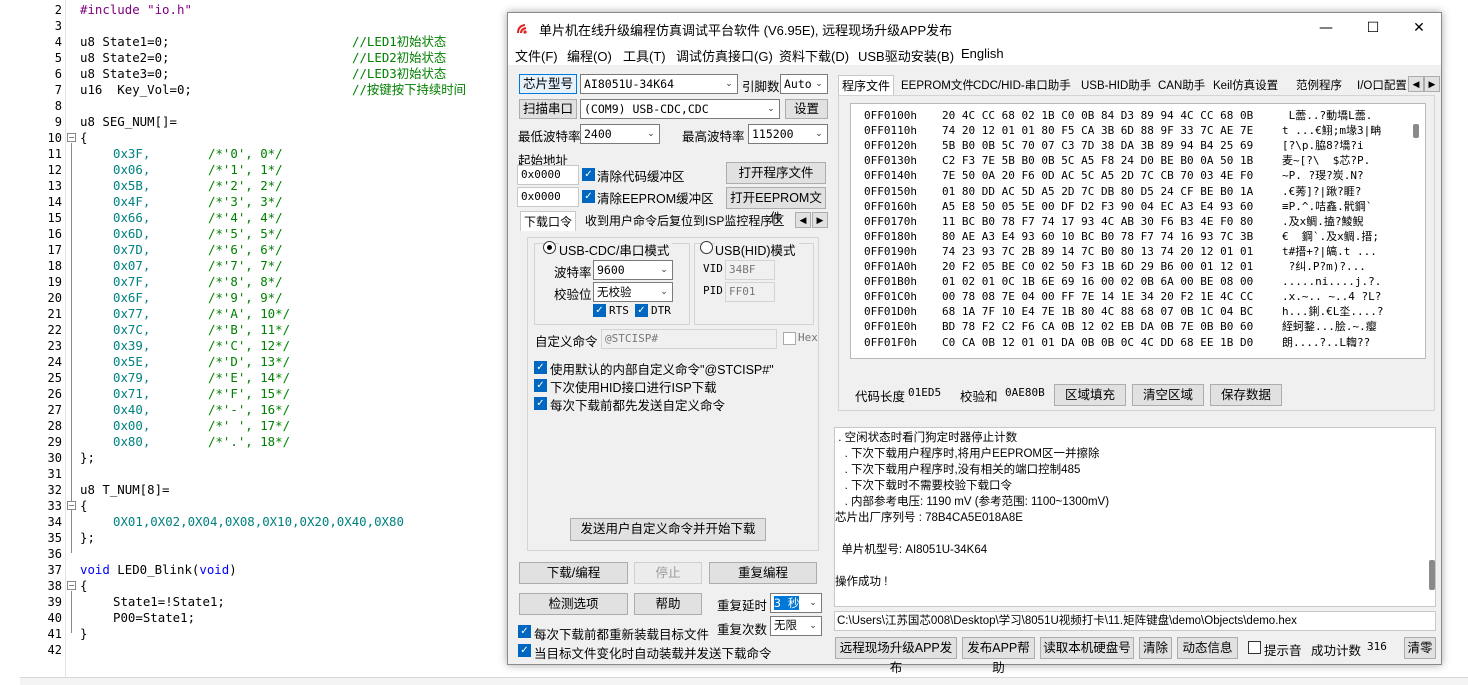 The height and width of the screenshot is (685, 1468). I want to click on eeprom-start-address-input: 0x0000, so click(548, 197).